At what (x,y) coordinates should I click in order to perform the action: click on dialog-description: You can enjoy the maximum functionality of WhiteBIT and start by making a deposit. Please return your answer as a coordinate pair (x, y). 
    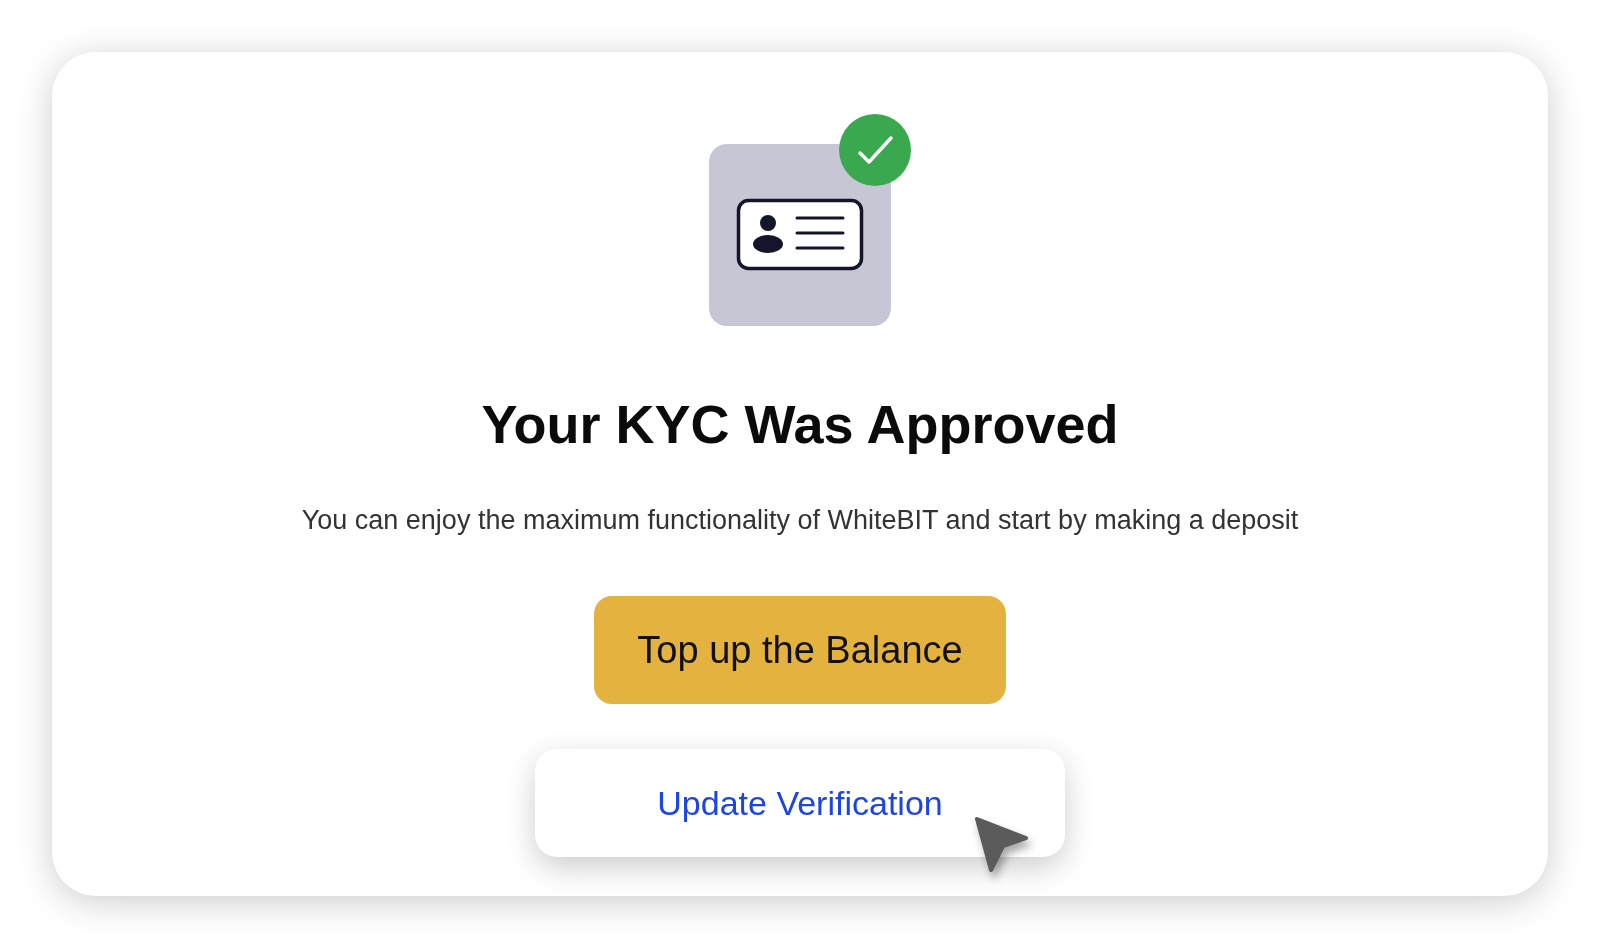
    Looking at the image, I should click on (800, 520).